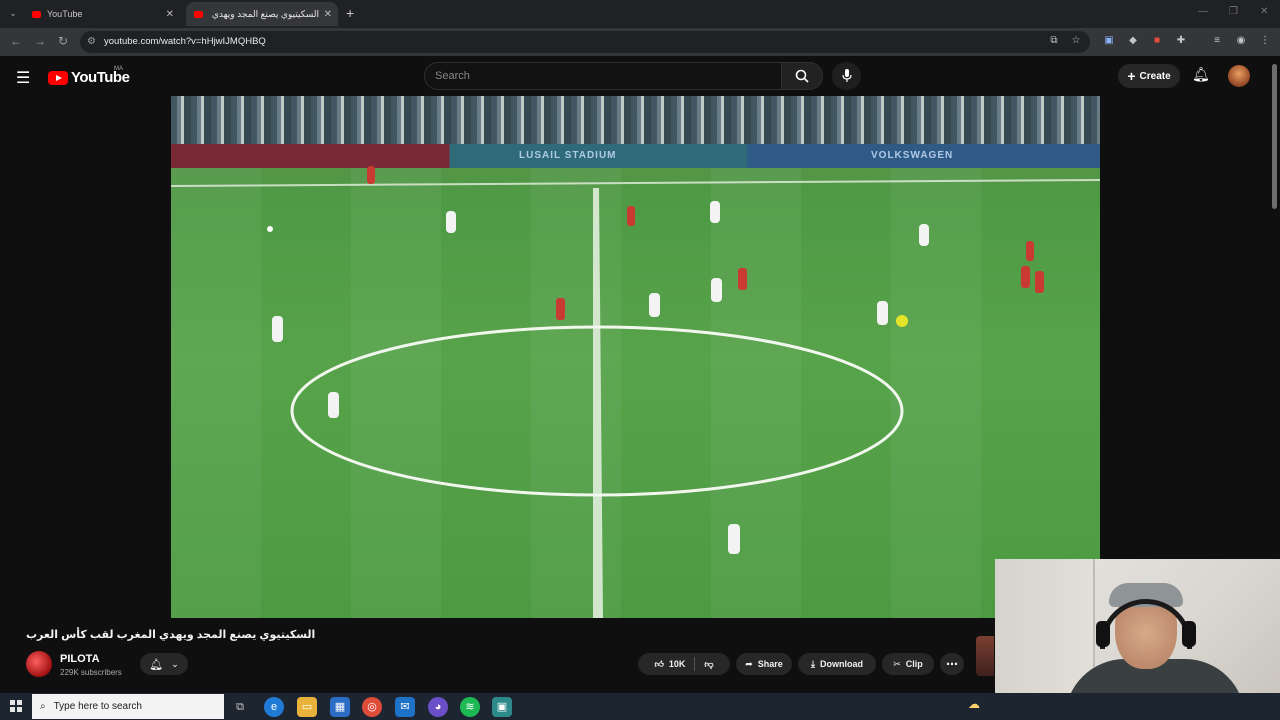 The image size is (1280, 720). What do you see at coordinates (16, 706) in the screenshot?
I see `windows-start-icon` at bounding box center [16, 706].